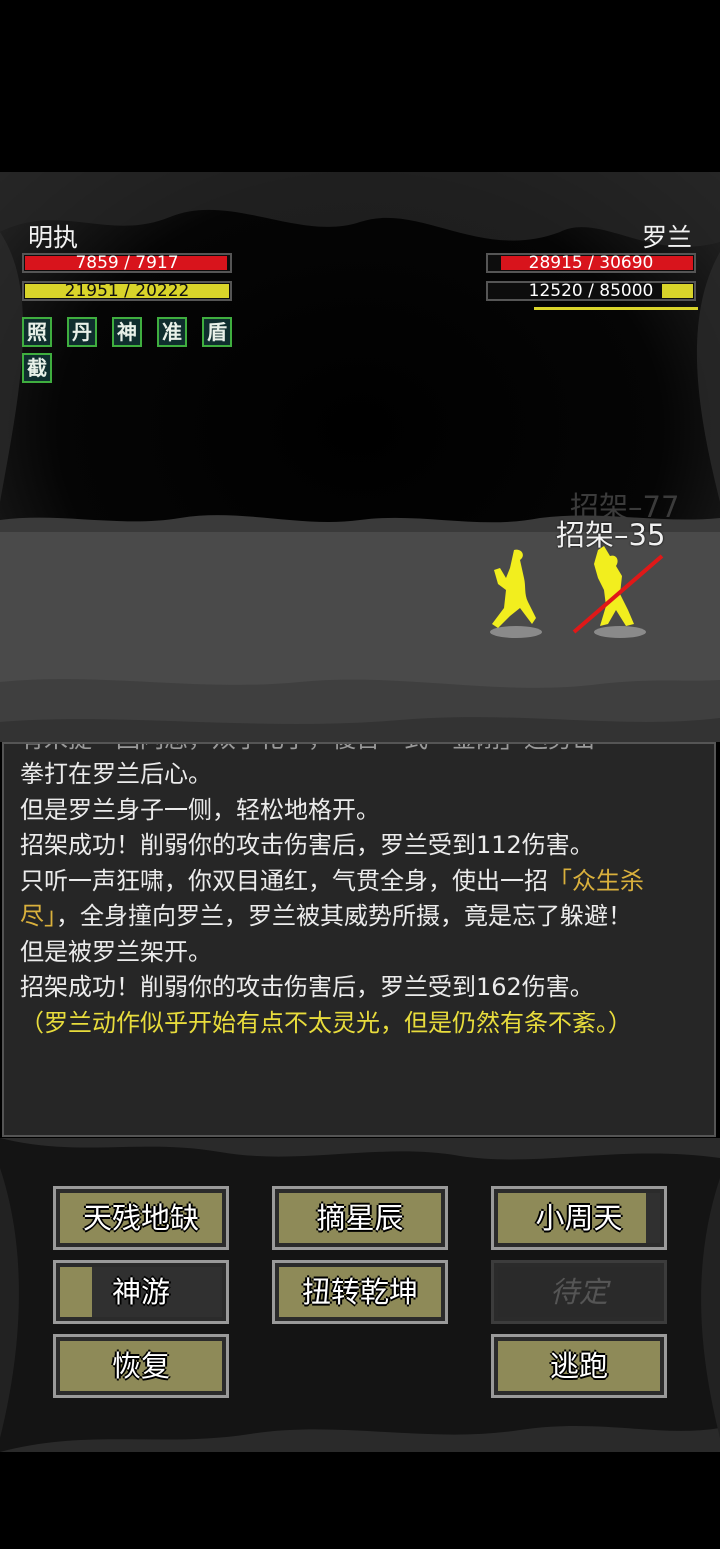 This screenshot has width=720, height=1549. I want to click on enemy-mp-bar: 12520 / 85000, so click(591, 291).